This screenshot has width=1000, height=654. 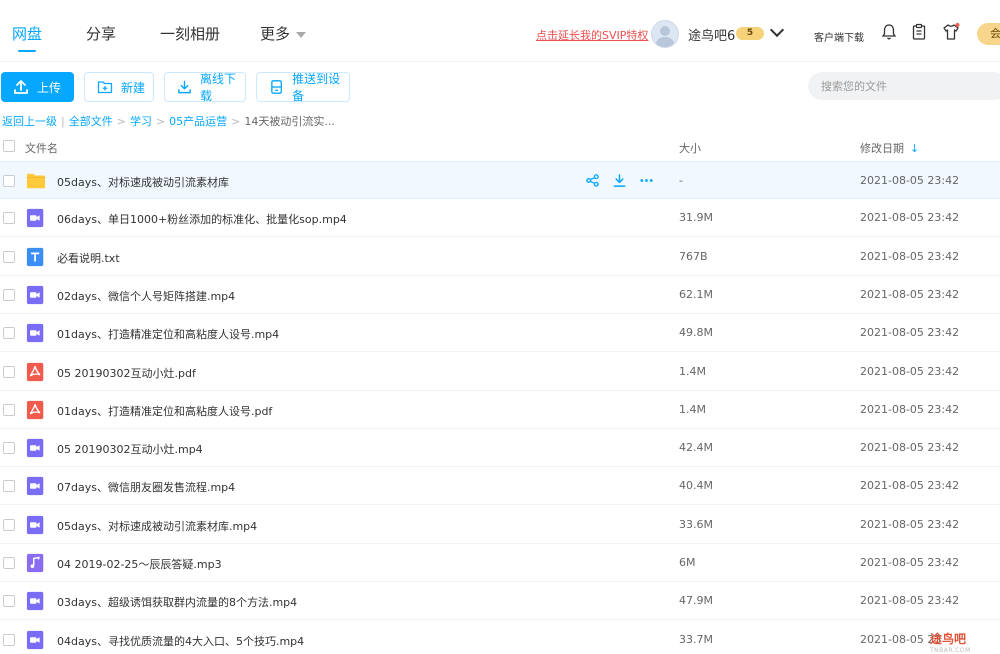 I want to click on upload-button: 上传, so click(x=37, y=87).